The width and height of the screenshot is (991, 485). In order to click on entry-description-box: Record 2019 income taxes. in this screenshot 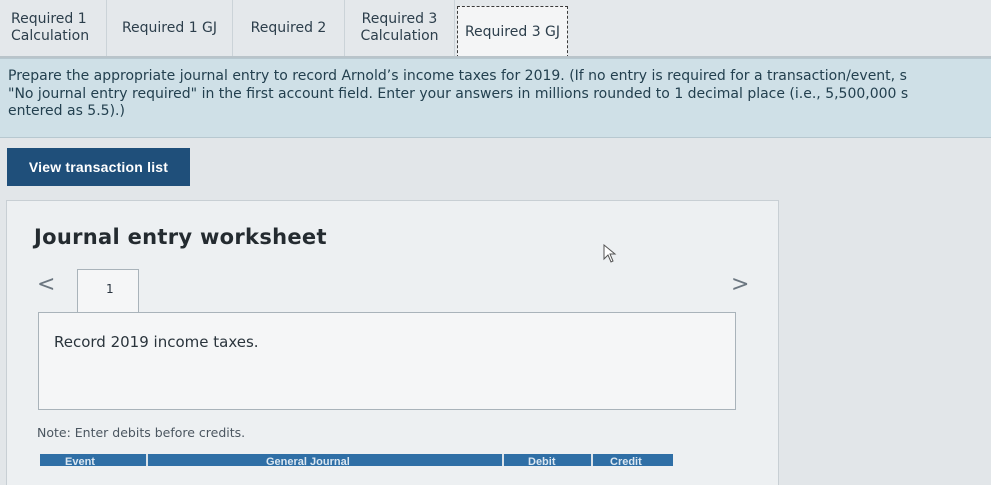, I will do `click(387, 361)`.